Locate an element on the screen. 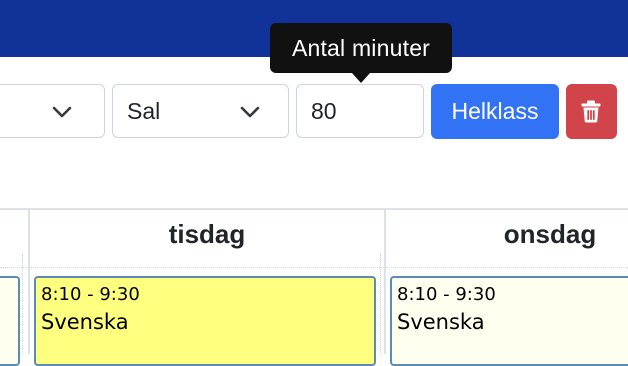 Image resolution: width=628 pixels, height=366 pixels. room-select-value: Sal is located at coordinates (144, 111).